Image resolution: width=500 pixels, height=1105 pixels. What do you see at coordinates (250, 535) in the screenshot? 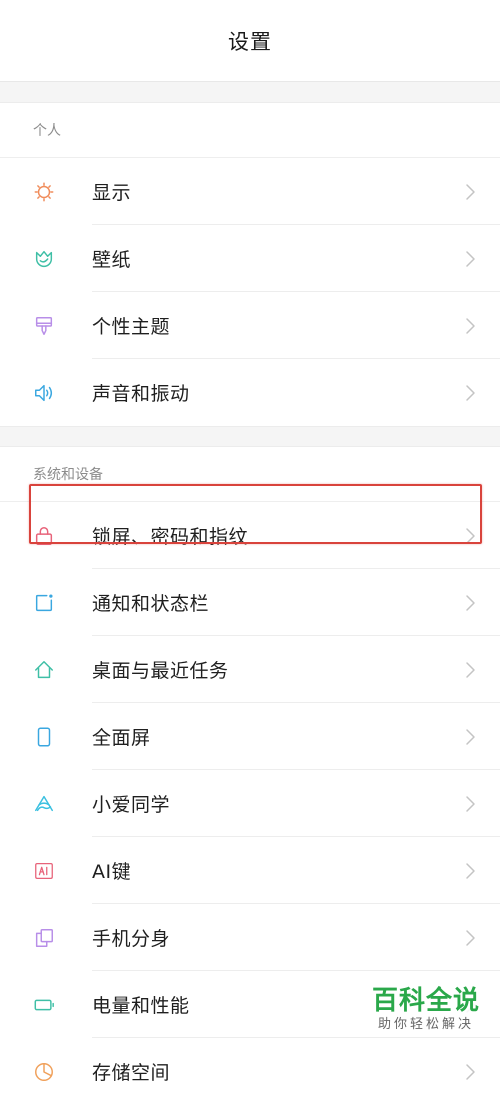
I see `settings-item-lock-screen: 锁屏、密码和指纹` at bounding box center [250, 535].